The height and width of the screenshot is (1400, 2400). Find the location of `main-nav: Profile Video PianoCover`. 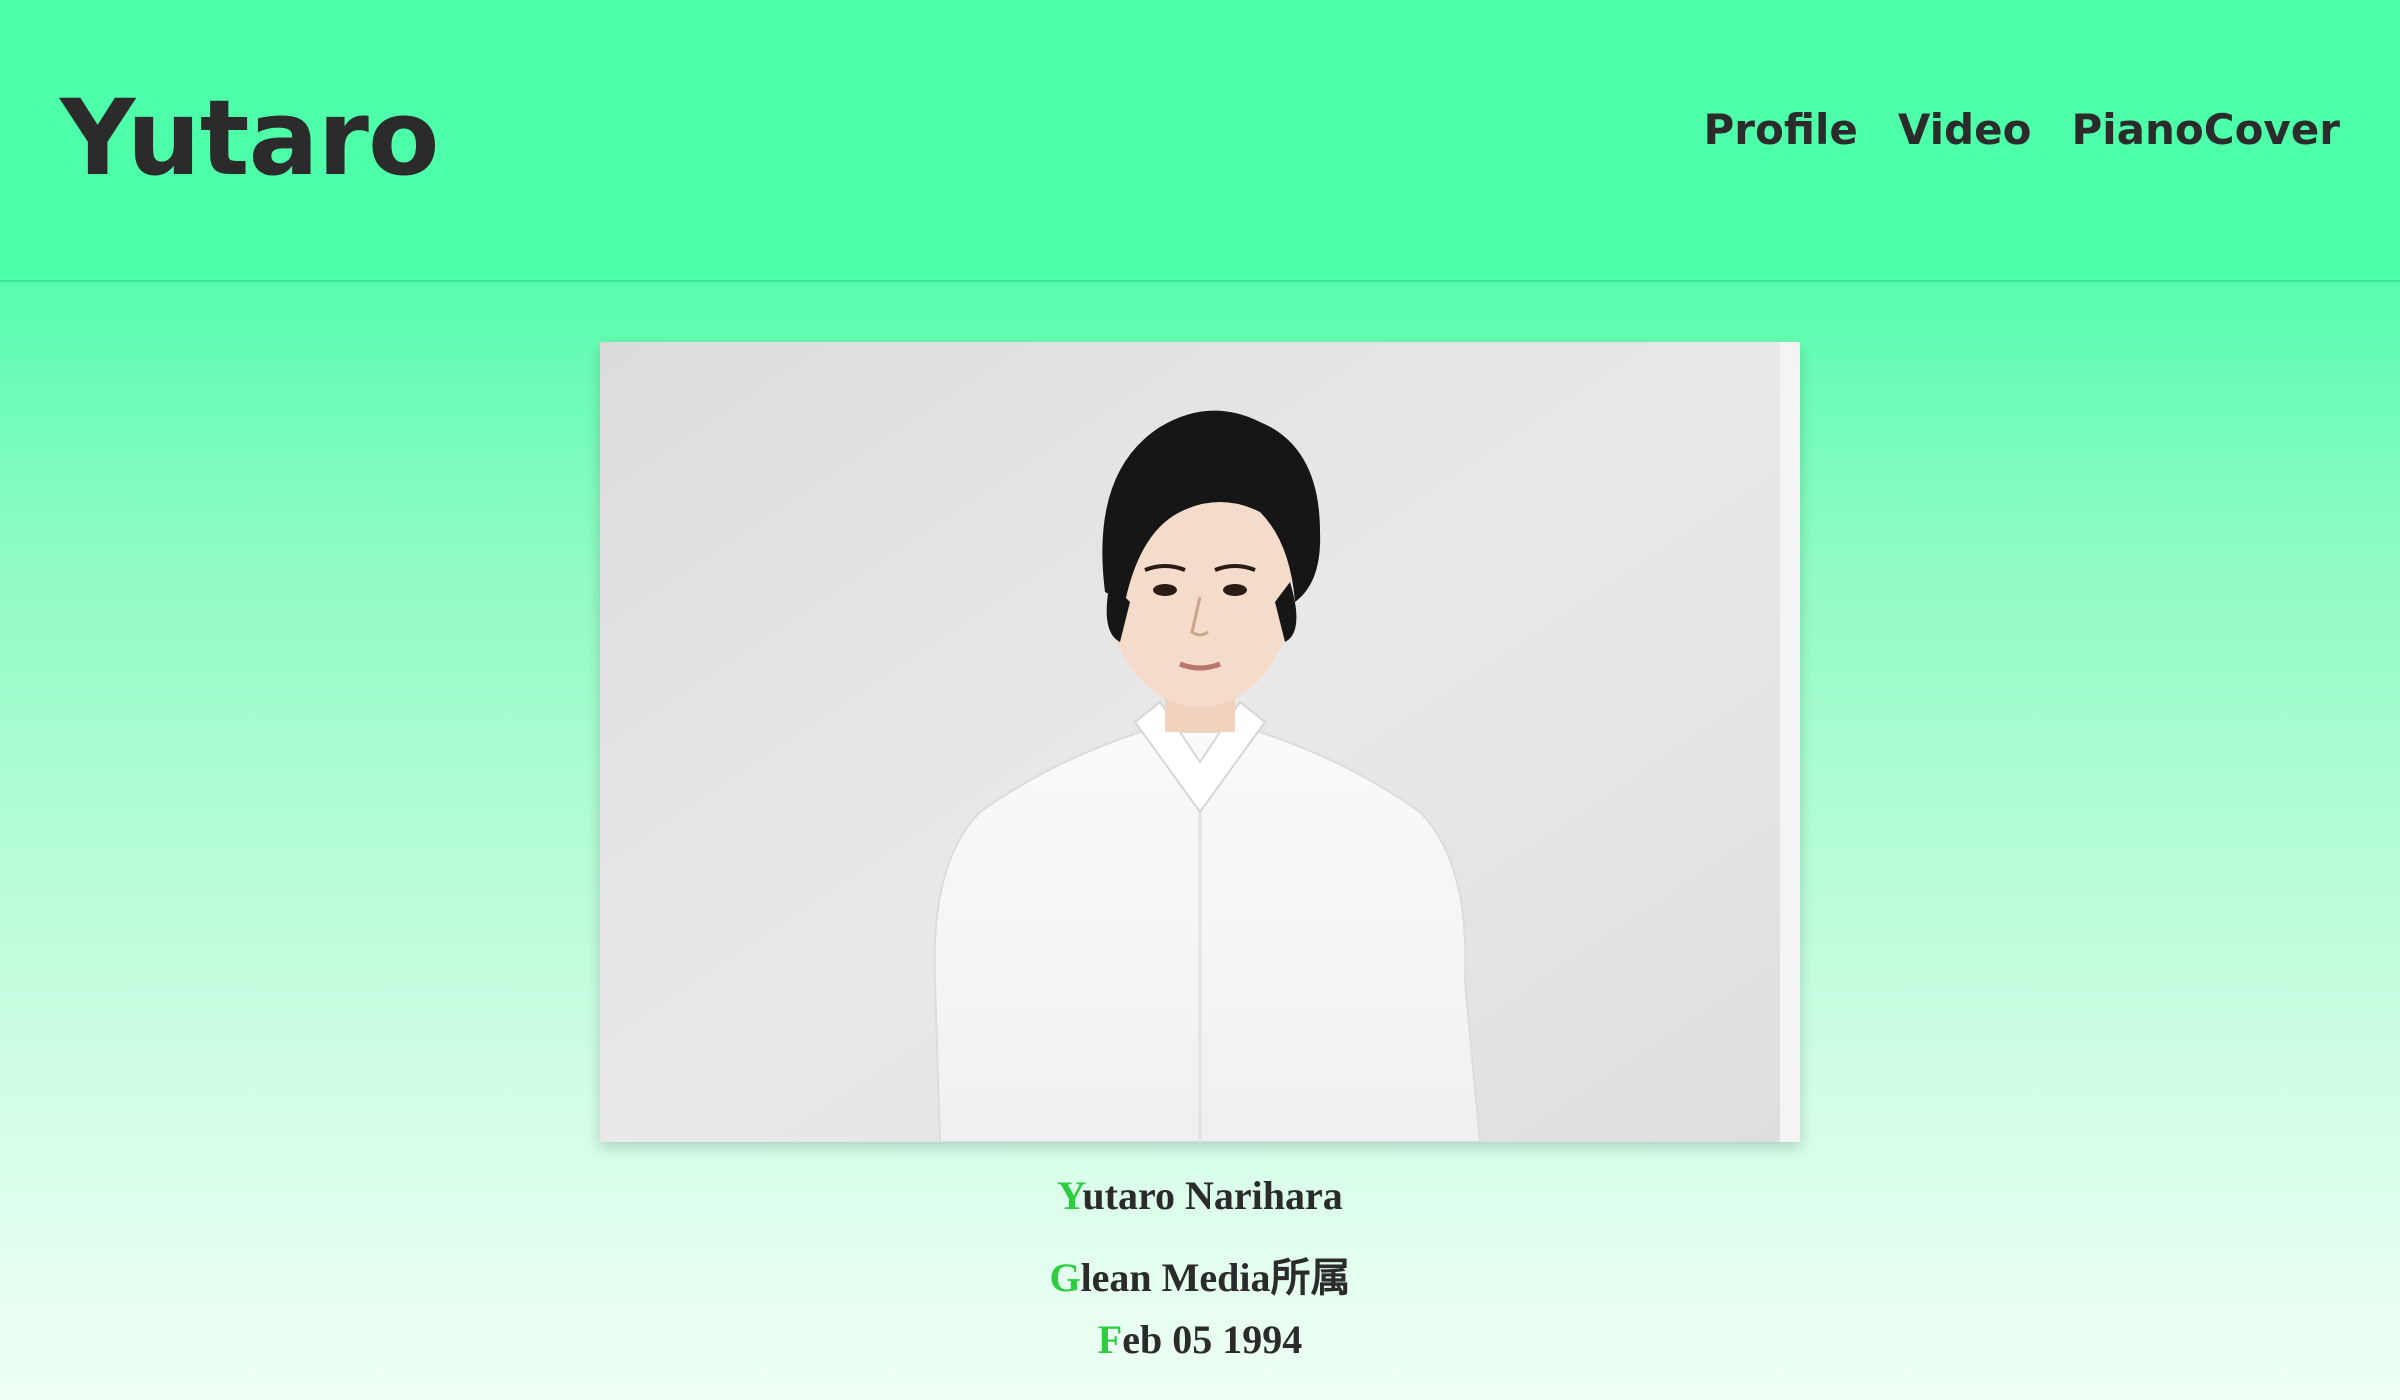

main-nav: Profile Video PianoCover is located at coordinates (2022, 130).